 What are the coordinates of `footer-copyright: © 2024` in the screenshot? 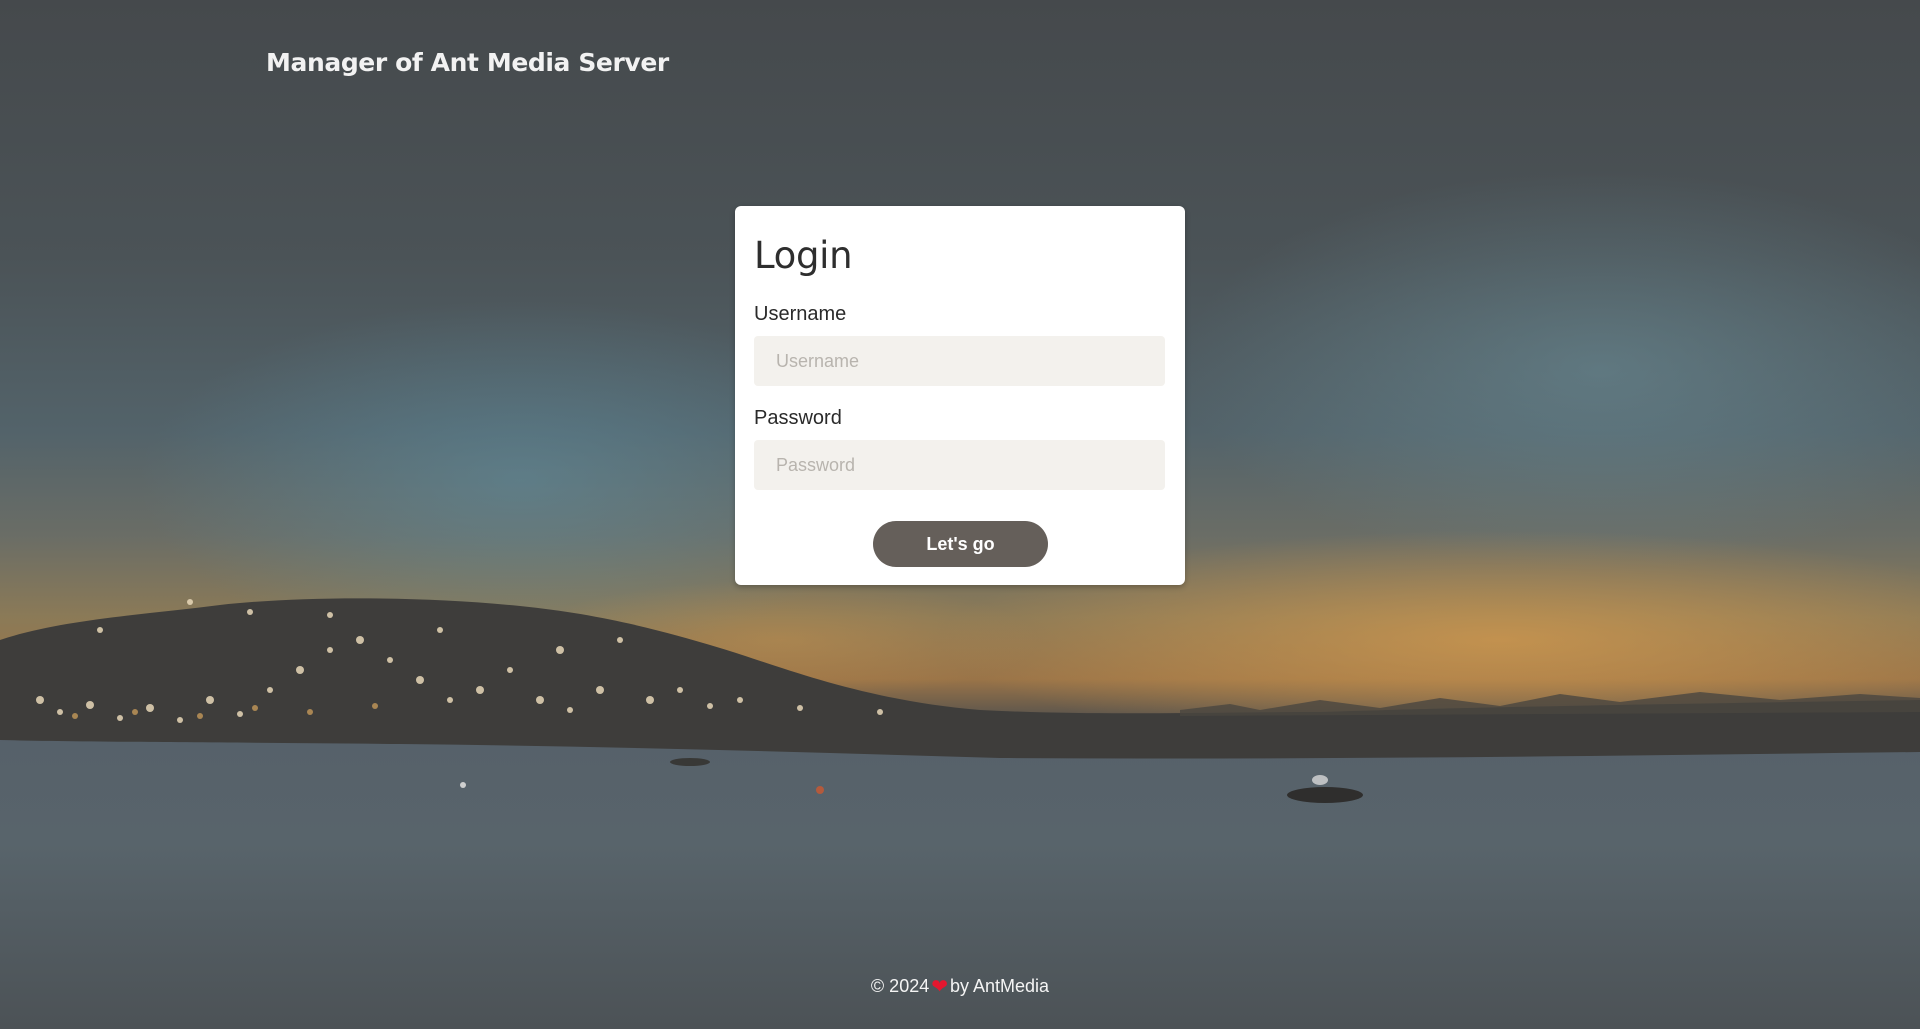 It's located at (900, 986).